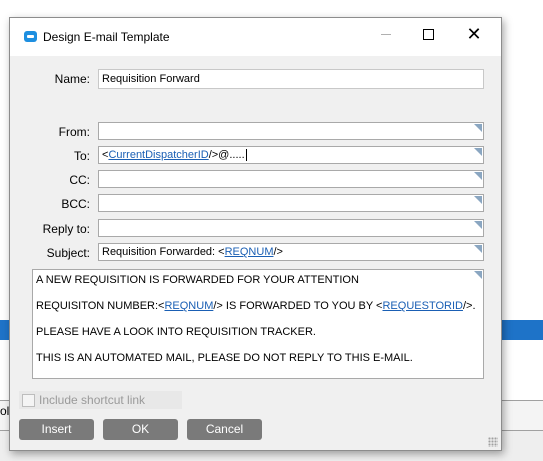 Image resolution: width=543 pixels, height=461 pixels. Describe the element at coordinates (224, 429) in the screenshot. I see `cancel-button: Cancel` at that location.